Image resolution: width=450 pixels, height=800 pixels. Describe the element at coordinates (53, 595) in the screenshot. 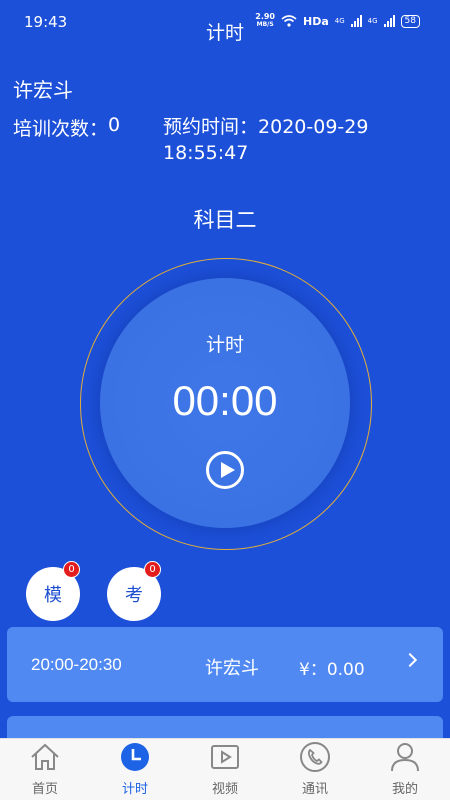

I see `mock-exam-label: 模` at that location.